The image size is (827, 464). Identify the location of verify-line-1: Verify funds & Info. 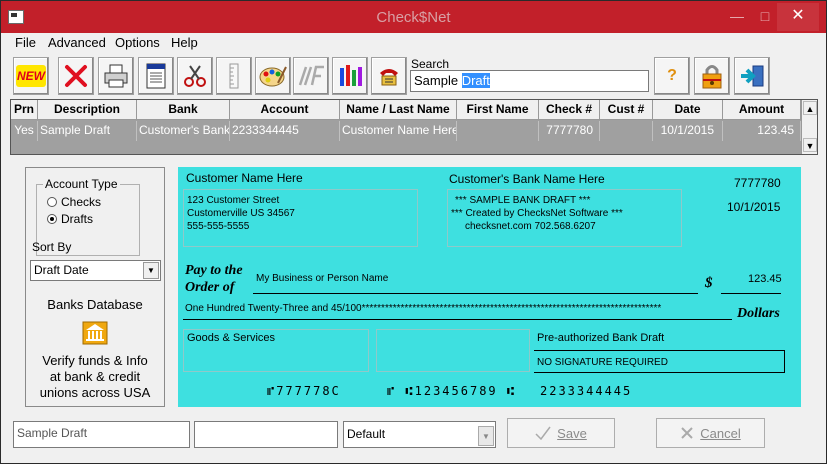
(95, 360).